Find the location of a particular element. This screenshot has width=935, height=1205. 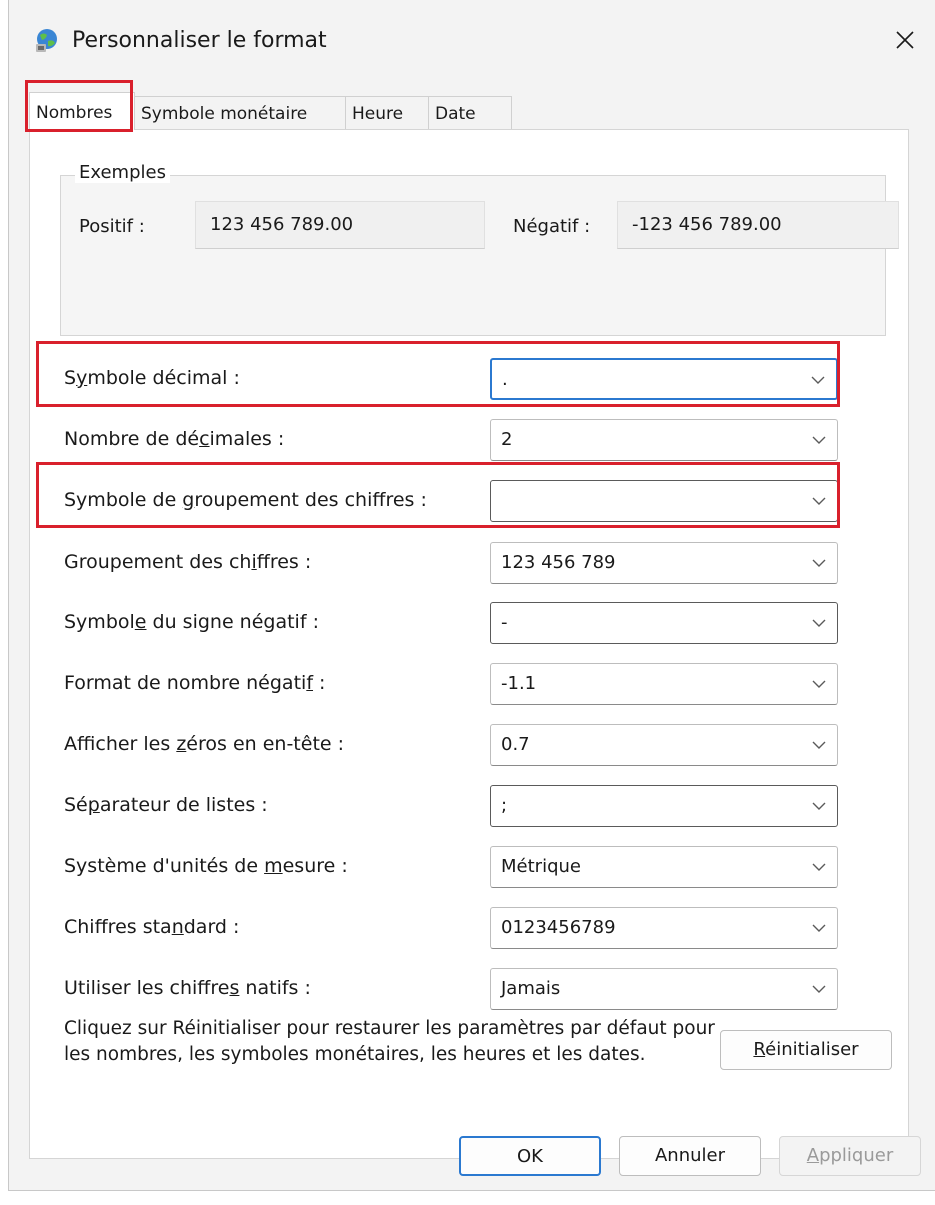

tab-label: Symbole monétaire is located at coordinates (224, 114).